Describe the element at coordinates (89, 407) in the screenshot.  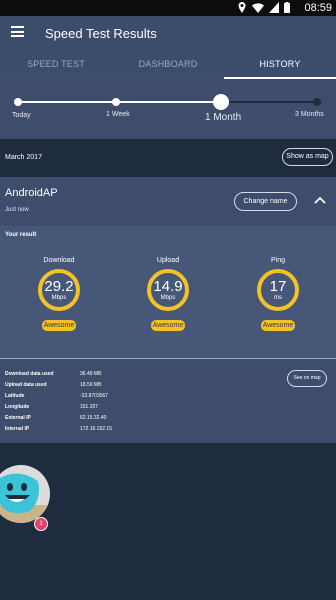
I see `detail-value: 151.207` at that location.